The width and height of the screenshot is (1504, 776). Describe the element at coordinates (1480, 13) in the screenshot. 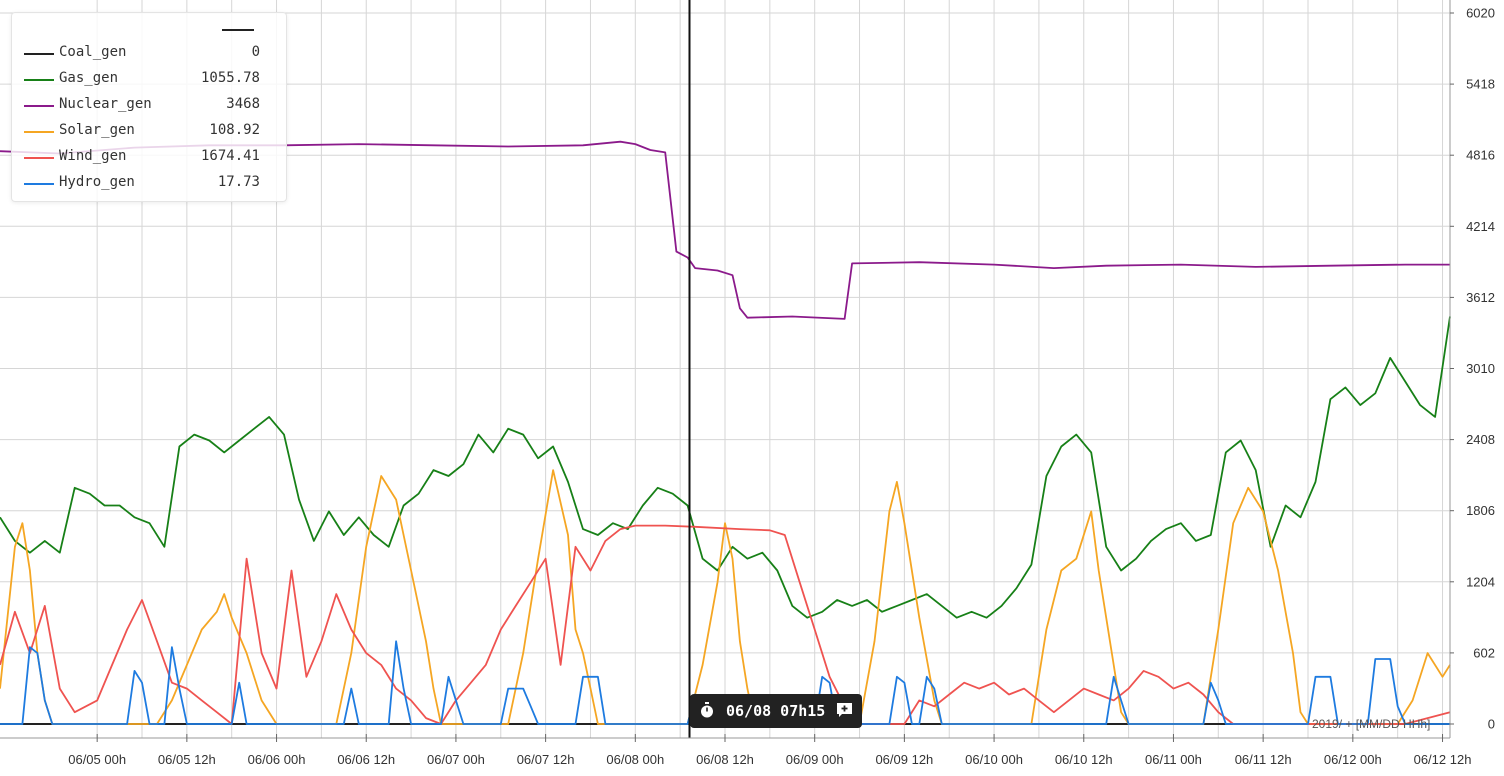

I see `y-tick-label: 6020` at that location.